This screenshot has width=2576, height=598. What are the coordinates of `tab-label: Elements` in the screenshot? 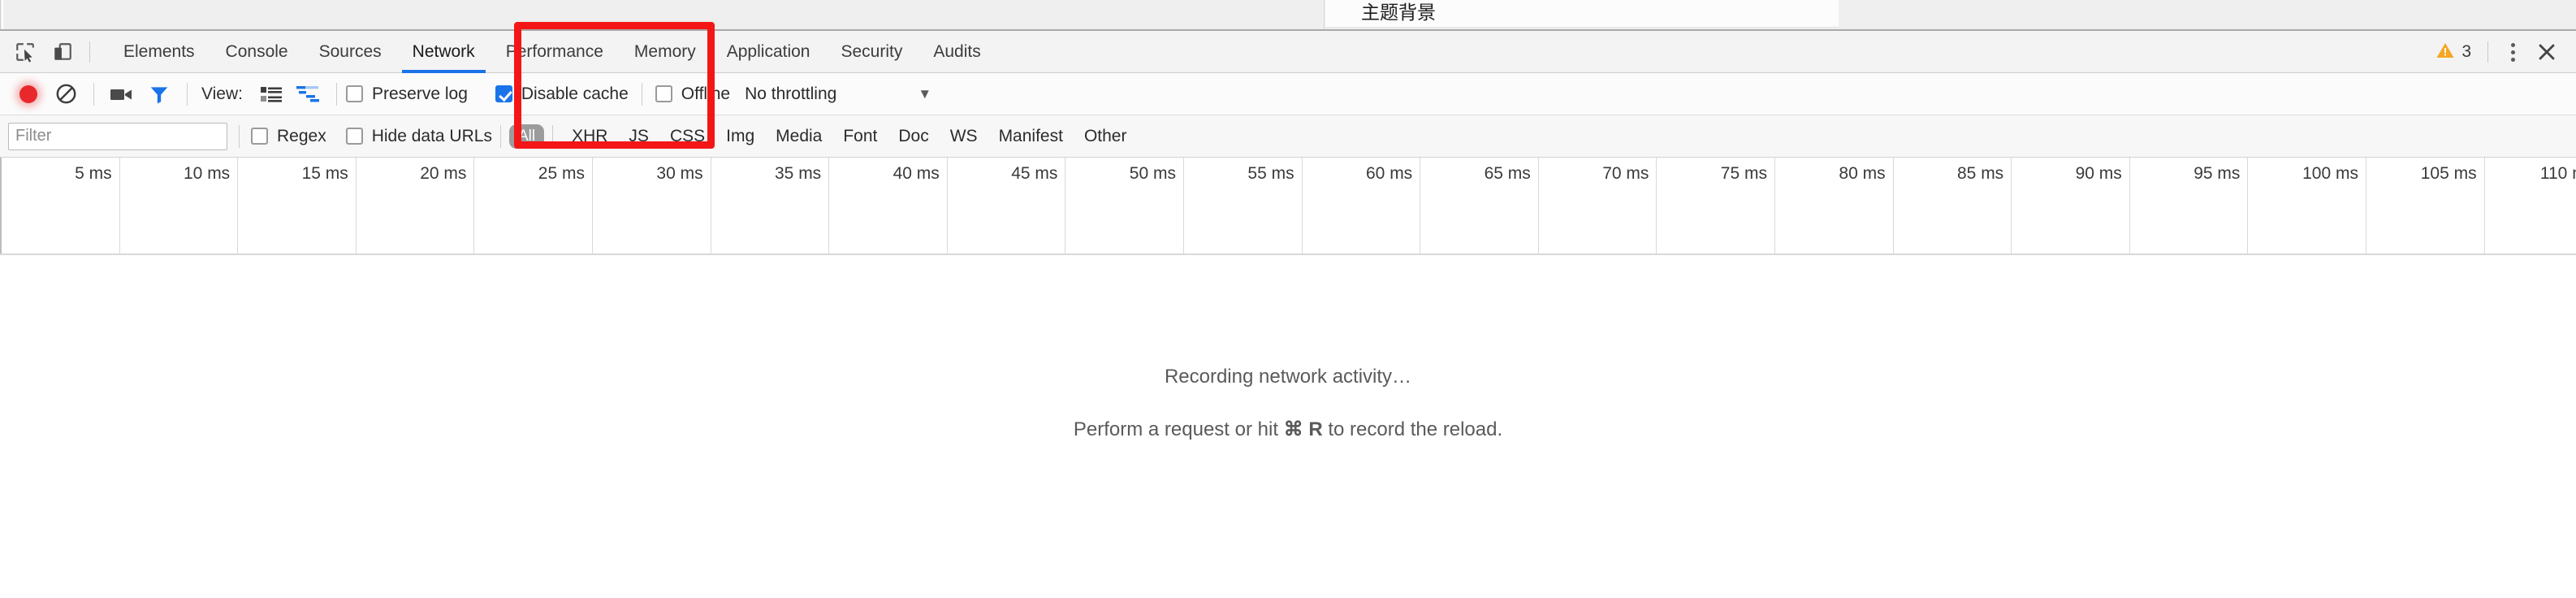 It's located at (159, 51).